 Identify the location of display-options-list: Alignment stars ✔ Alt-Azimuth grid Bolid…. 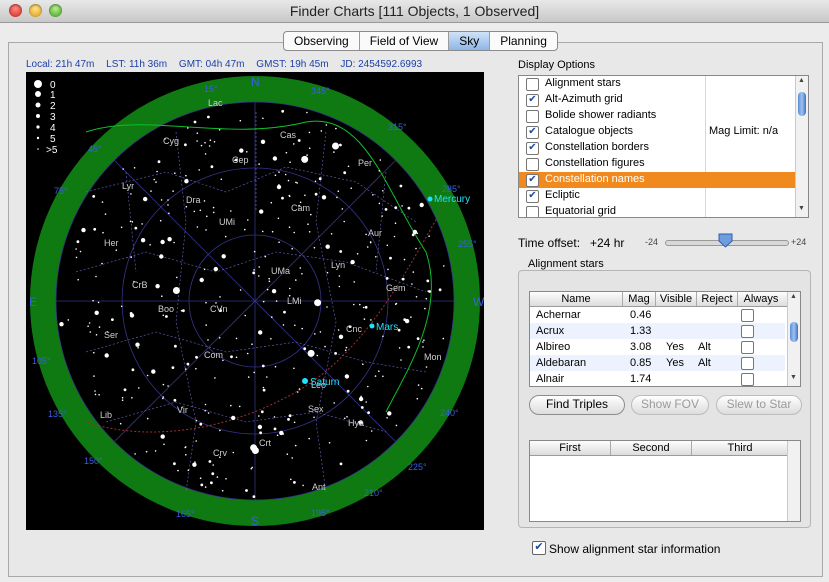
(663, 146).